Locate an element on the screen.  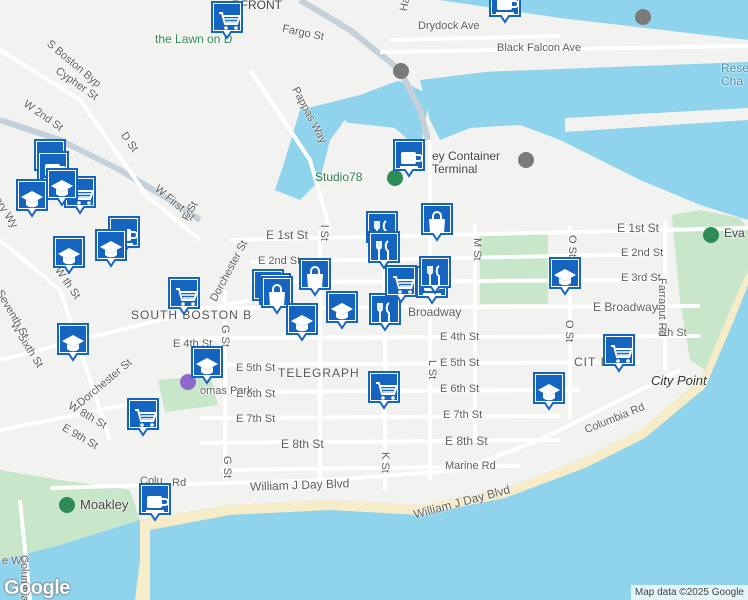
label-moakley: Moakley is located at coordinates (104, 504).